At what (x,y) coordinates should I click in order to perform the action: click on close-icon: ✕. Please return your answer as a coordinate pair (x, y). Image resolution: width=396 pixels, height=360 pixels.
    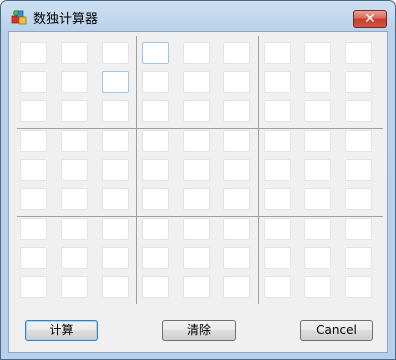
    Looking at the image, I should click on (370, 19).